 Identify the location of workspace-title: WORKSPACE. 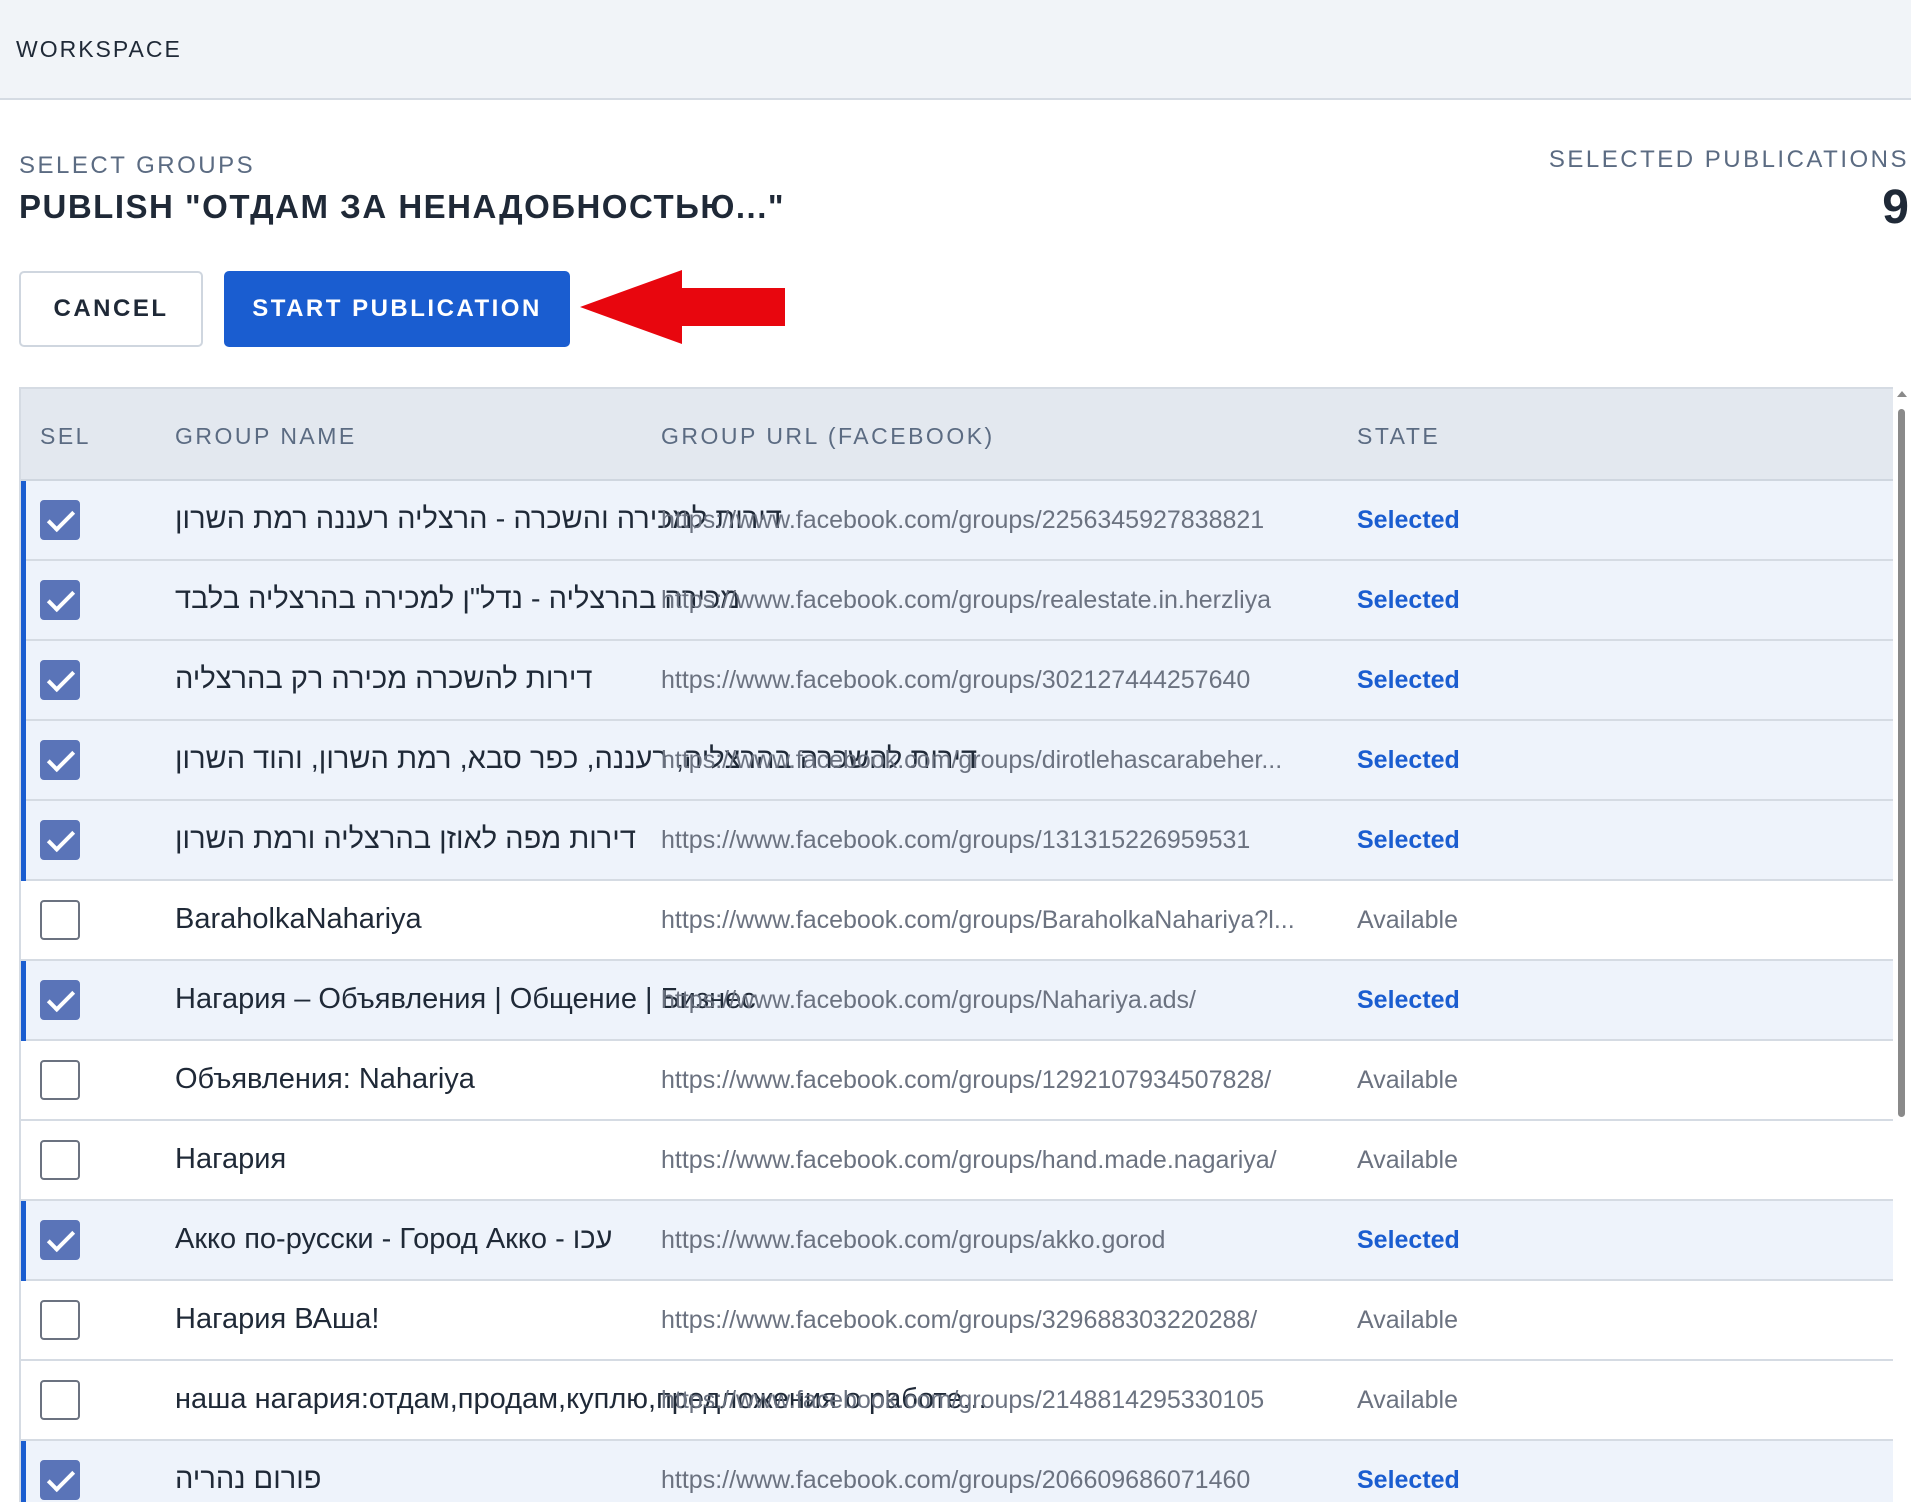
(99, 49).